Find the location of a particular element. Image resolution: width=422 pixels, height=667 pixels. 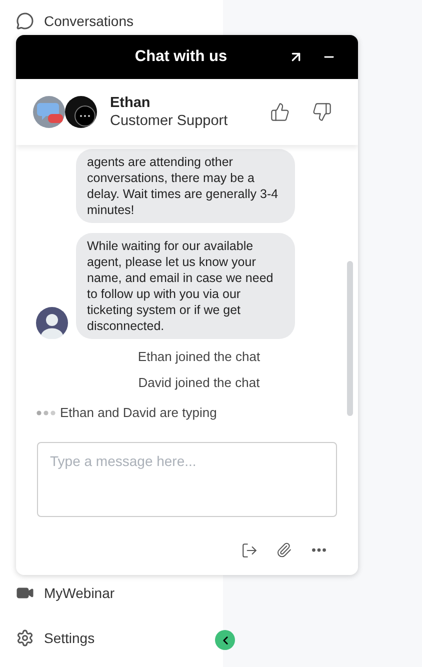

paperclip-icon is located at coordinates (284, 550).